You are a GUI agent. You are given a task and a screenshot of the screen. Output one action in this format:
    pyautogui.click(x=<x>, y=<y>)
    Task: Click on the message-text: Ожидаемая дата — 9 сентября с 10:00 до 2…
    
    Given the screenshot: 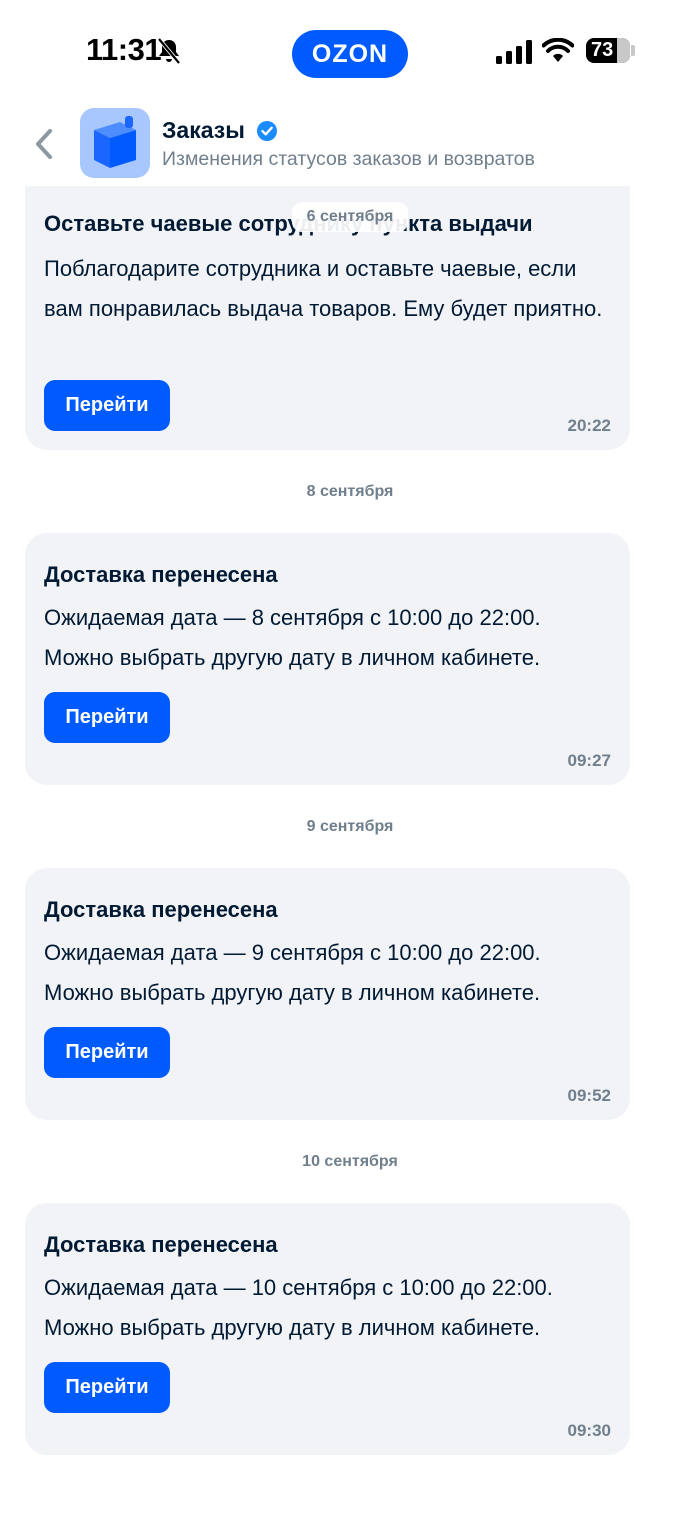 What is the action you would take?
    pyautogui.click(x=292, y=972)
    